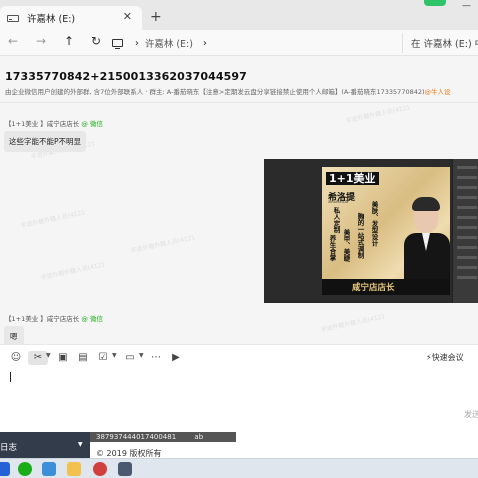 This screenshot has width=478, height=478. Describe the element at coordinates (440, 43) in the screenshot. I see `search-input: 在 许嘉林 (E:) 中搜` at that location.